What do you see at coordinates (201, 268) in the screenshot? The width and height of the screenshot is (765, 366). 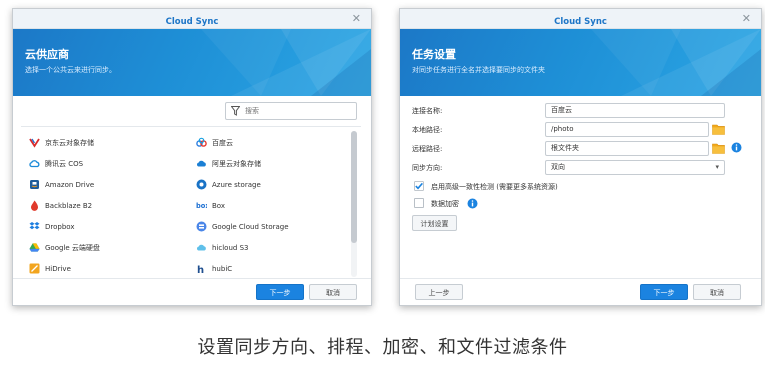 I see `hubic-icon: h` at bounding box center [201, 268].